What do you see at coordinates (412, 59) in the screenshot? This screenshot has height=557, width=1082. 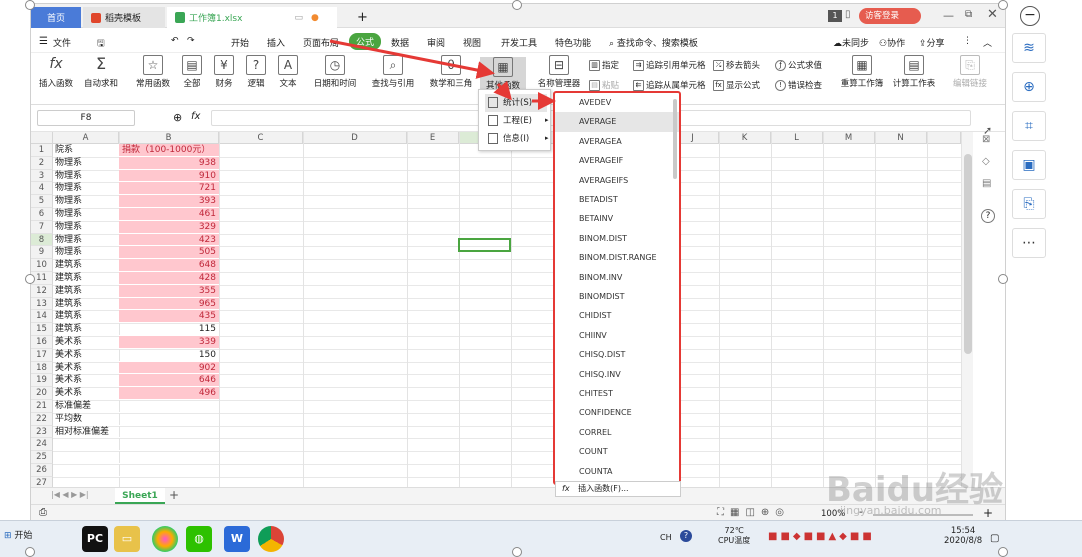 I see `arrow-to-formula-tab` at bounding box center [412, 59].